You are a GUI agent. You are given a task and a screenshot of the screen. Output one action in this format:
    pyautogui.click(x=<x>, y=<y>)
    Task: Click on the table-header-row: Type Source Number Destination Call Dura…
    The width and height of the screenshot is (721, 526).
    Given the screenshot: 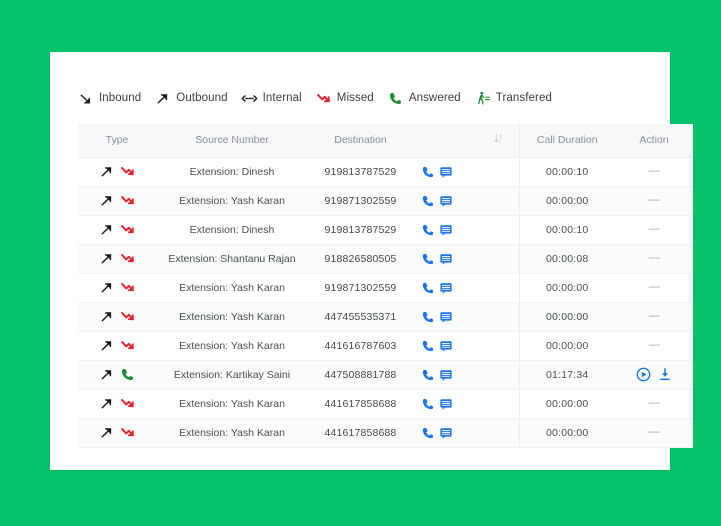 What is the action you would take?
    pyautogui.click(x=385, y=141)
    